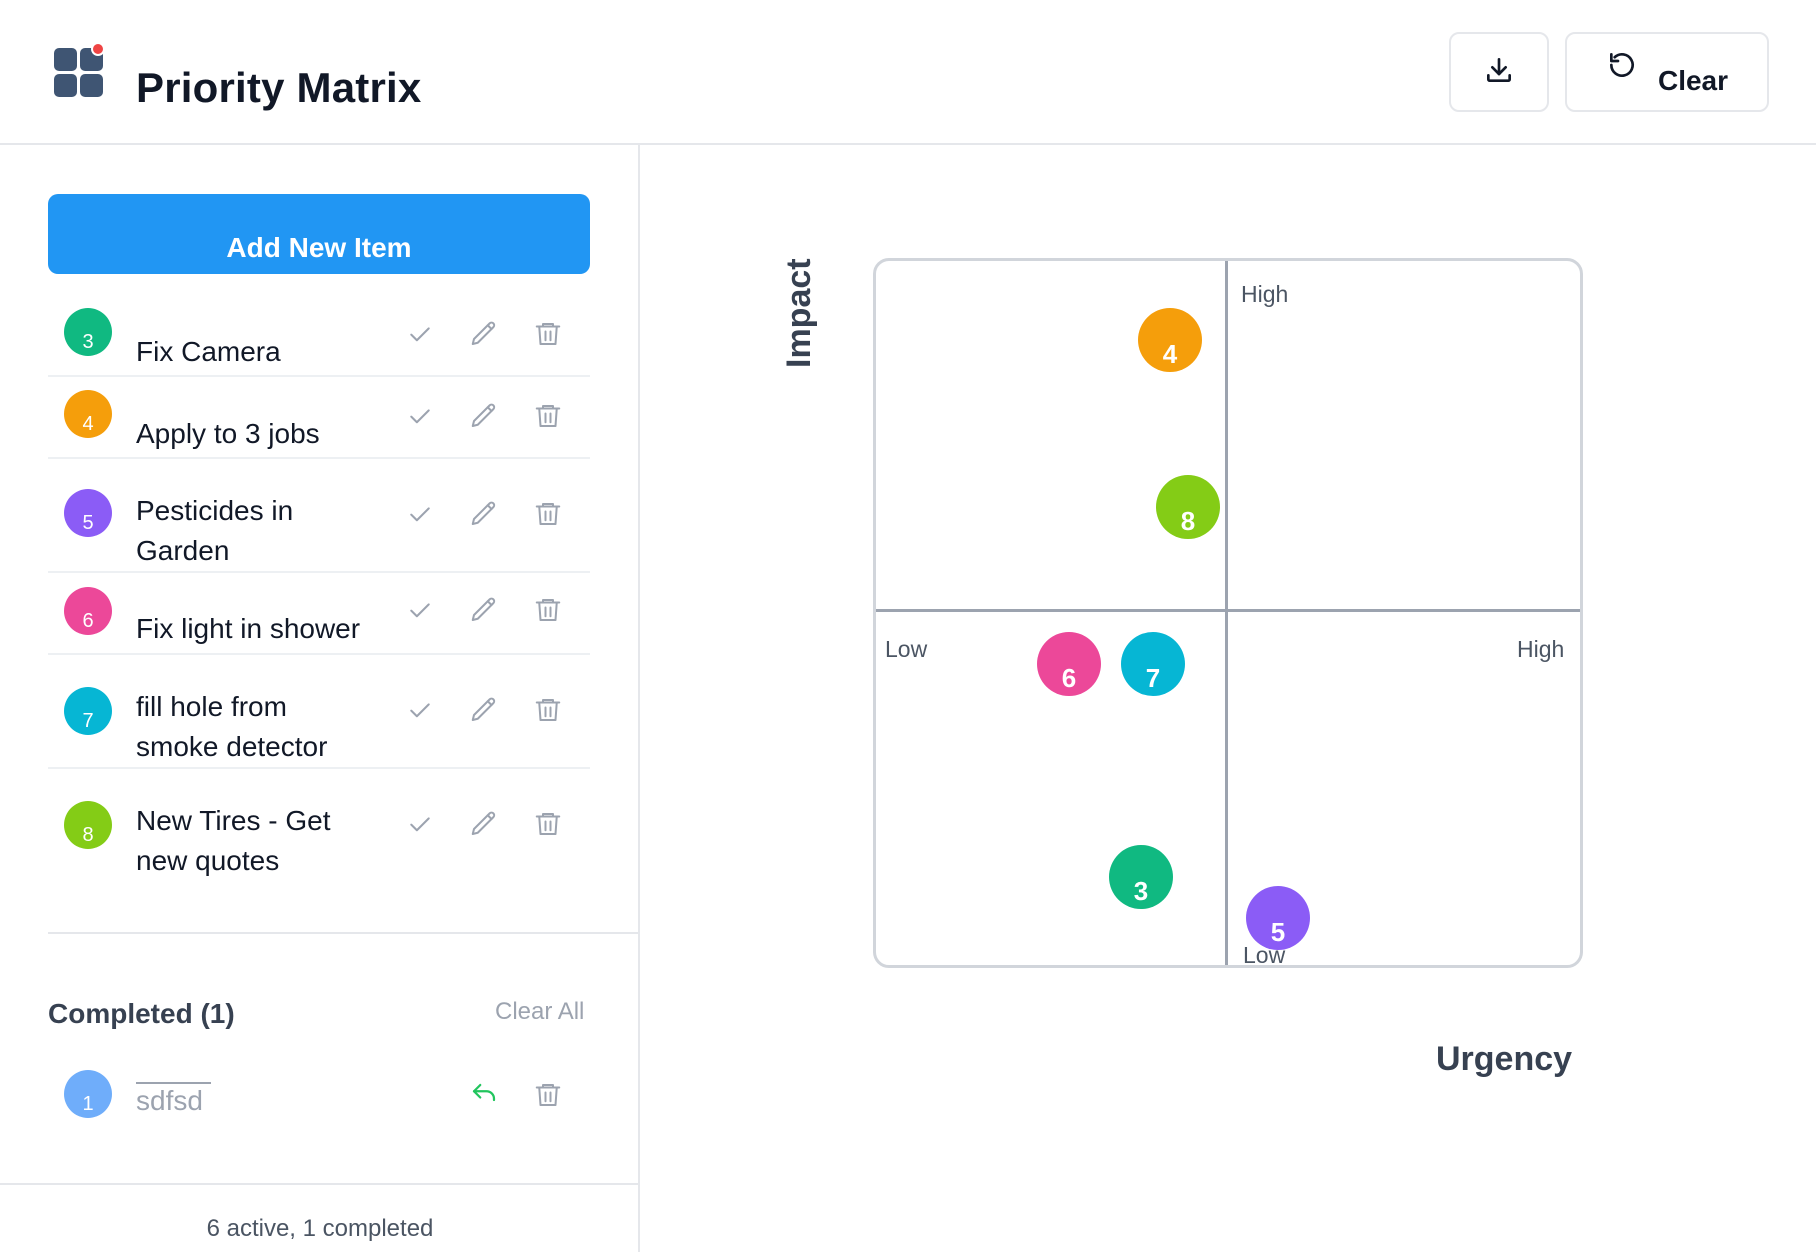  I want to click on item-number-badge: 8, so click(88, 825).